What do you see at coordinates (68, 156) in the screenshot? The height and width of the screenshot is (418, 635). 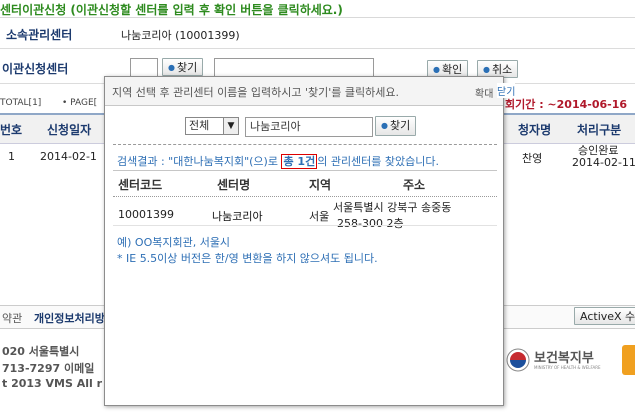 I see `row-date: 2014-02-1` at bounding box center [68, 156].